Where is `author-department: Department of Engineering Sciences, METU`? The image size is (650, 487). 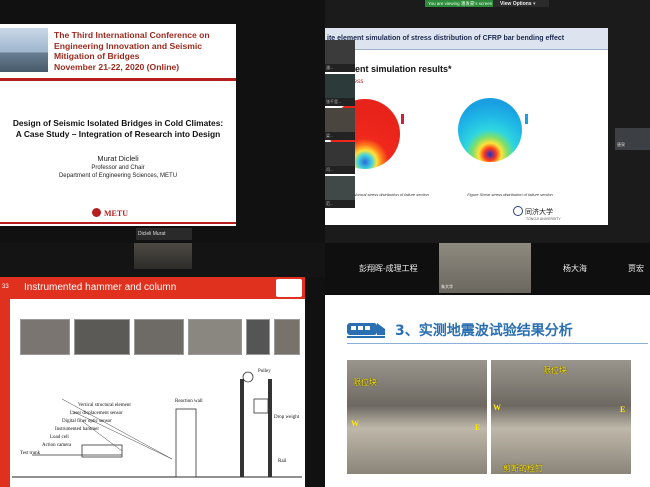 author-department: Department of Engineering Sciences, METU is located at coordinates (118, 176).